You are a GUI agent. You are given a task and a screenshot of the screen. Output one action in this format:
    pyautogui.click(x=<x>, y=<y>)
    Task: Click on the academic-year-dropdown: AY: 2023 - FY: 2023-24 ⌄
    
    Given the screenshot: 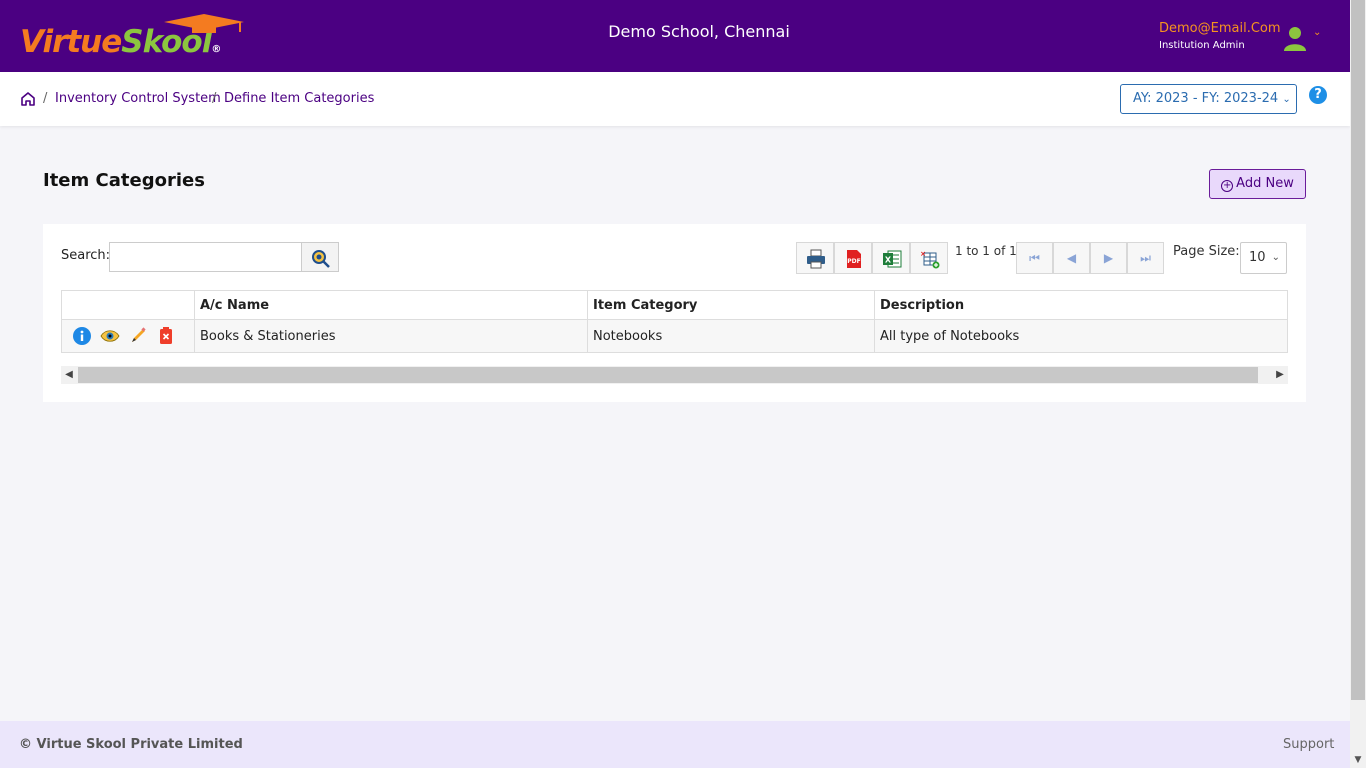 What is the action you would take?
    pyautogui.click(x=1208, y=99)
    